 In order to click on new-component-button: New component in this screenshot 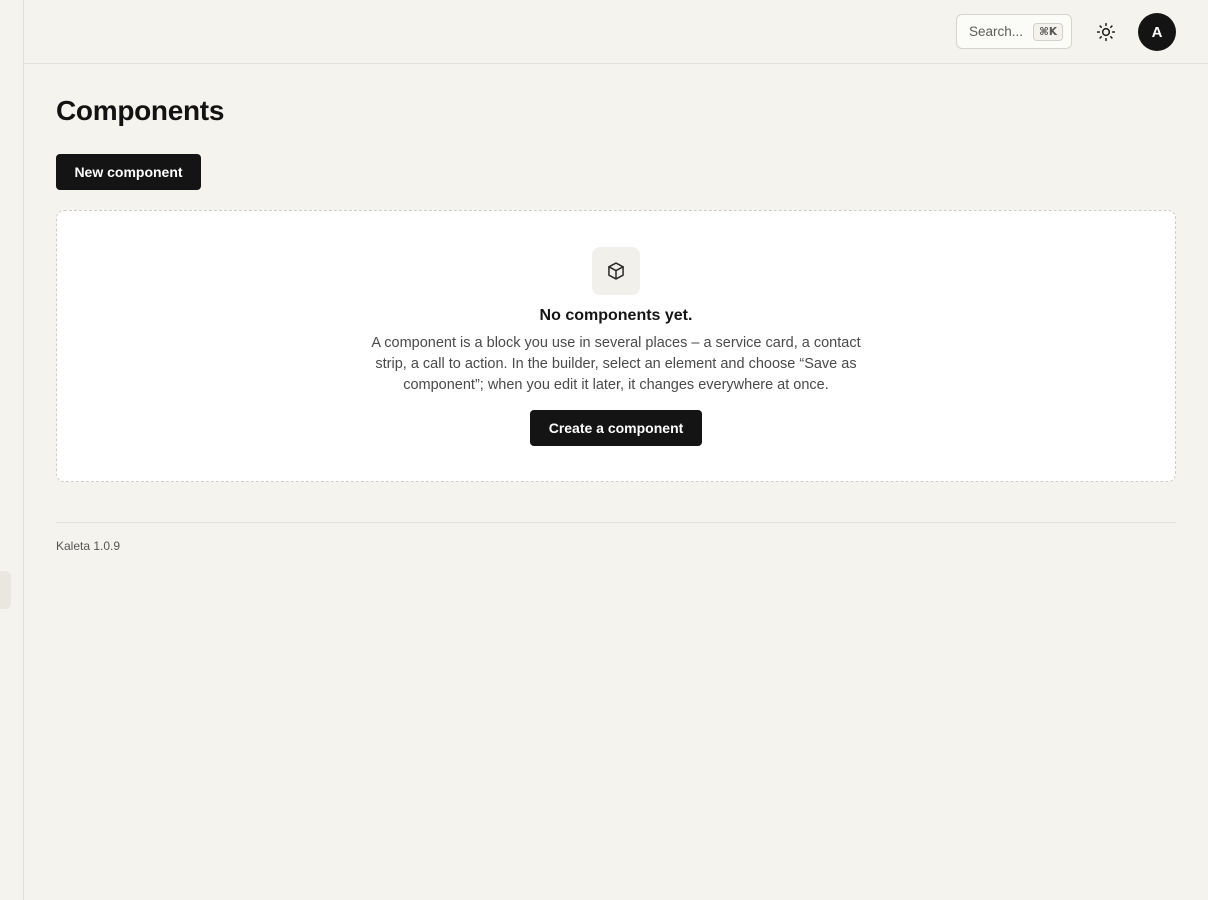, I will do `click(128, 172)`.